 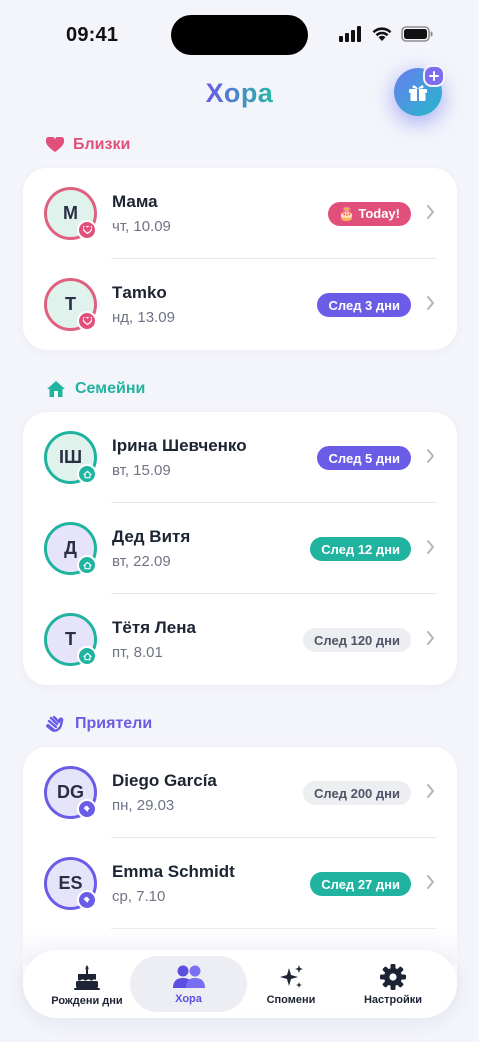 What do you see at coordinates (87, 1000) in the screenshot?
I see `tab-label: Рождени дни` at bounding box center [87, 1000].